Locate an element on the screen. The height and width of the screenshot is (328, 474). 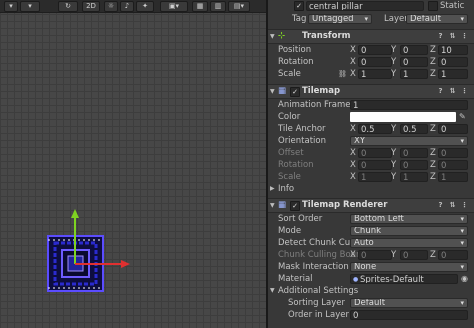
effects-dropdown: ✦ is located at coordinates (145, 6).